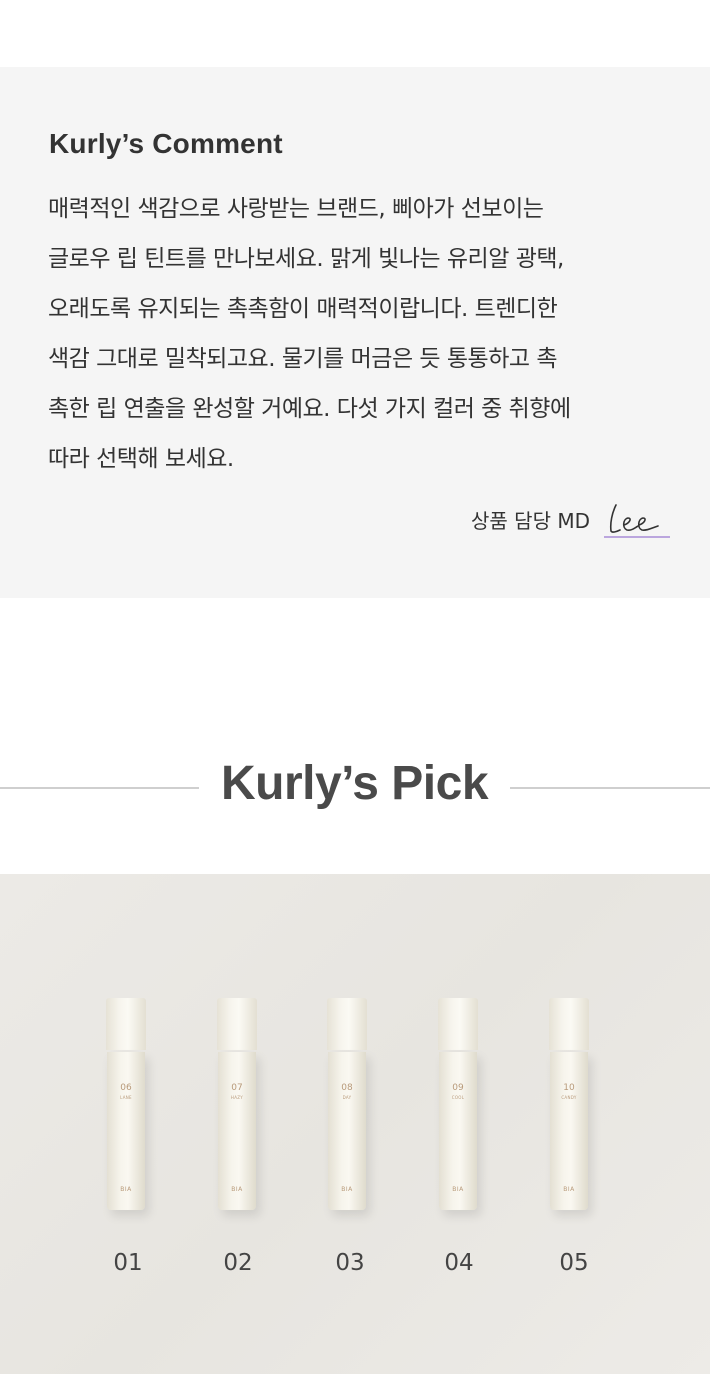 The width and height of the screenshot is (710, 1374). I want to click on signature-graphic, so click(637, 521).